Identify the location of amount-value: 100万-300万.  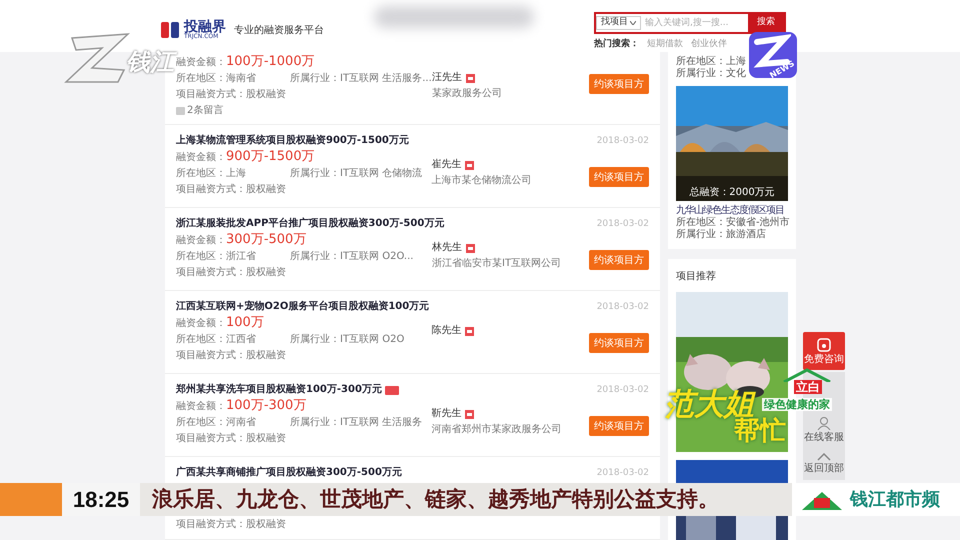
(266, 406).